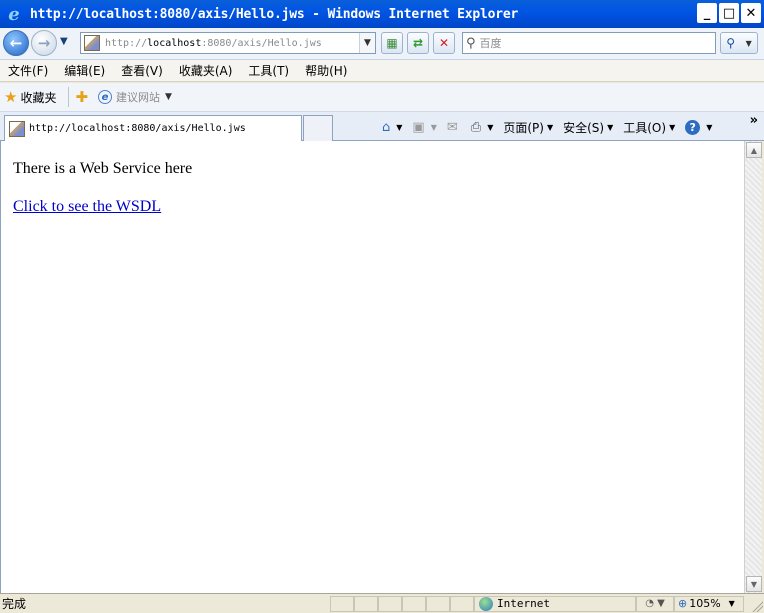 The image size is (764, 613). Describe the element at coordinates (87, 207) in the screenshot. I see `wsdl-link: Click to see the WSDL` at that location.